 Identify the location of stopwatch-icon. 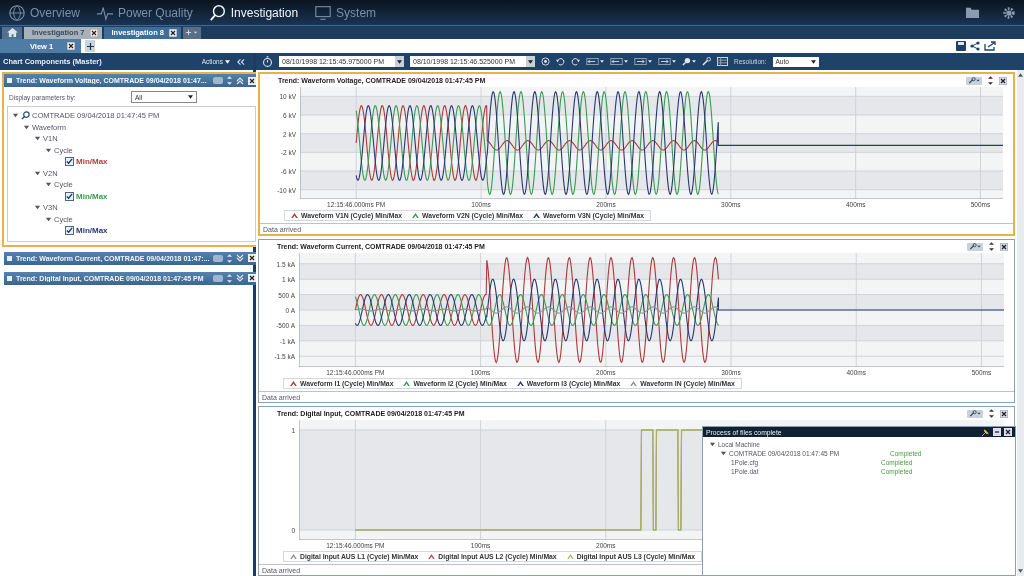
(267, 61).